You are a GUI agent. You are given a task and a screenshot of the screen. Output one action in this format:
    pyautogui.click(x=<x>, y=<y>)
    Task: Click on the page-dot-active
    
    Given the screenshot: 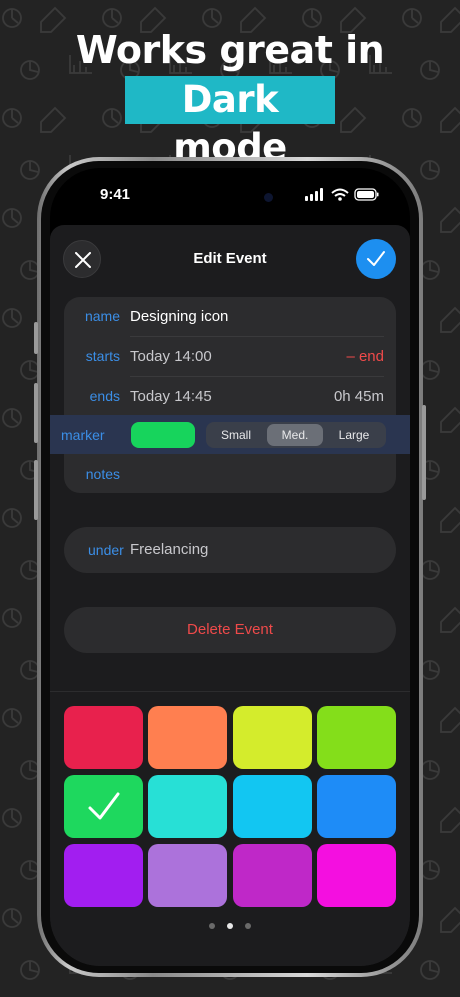 What is the action you would take?
    pyautogui.click(x=230, y=926)
    